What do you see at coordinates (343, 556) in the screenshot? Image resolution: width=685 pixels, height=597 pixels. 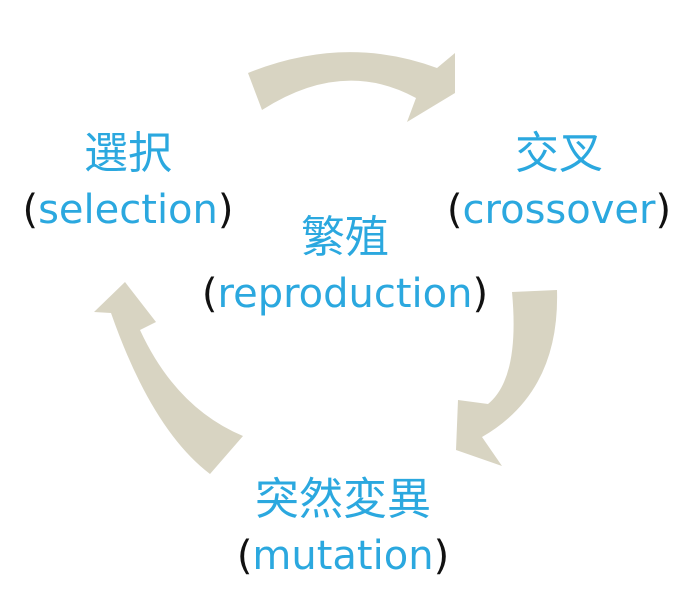 I see `mutation-label-en: (mutation)` at bounding box center [343, 556].